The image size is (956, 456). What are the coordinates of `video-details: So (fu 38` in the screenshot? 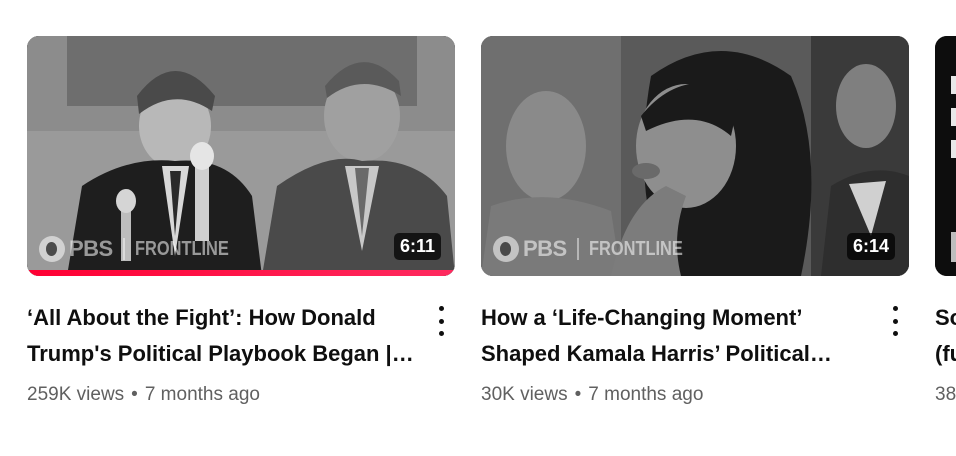 It's located at (945, 354).